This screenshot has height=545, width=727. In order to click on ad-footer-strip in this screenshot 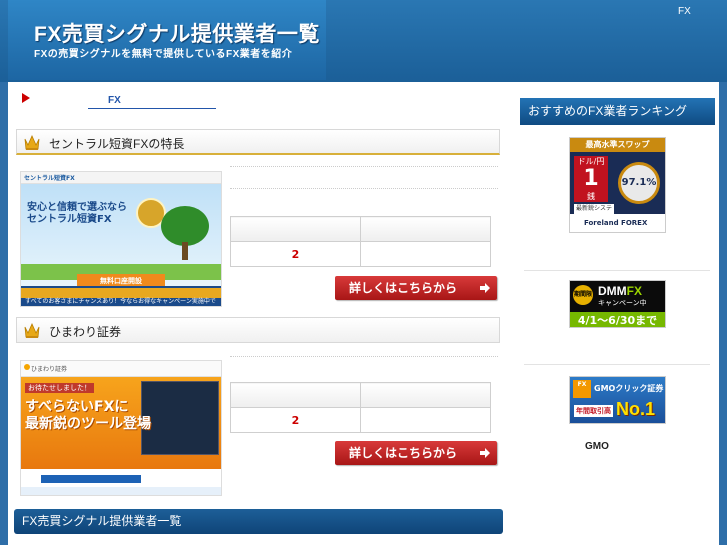, I will do `click(121, 491)`.